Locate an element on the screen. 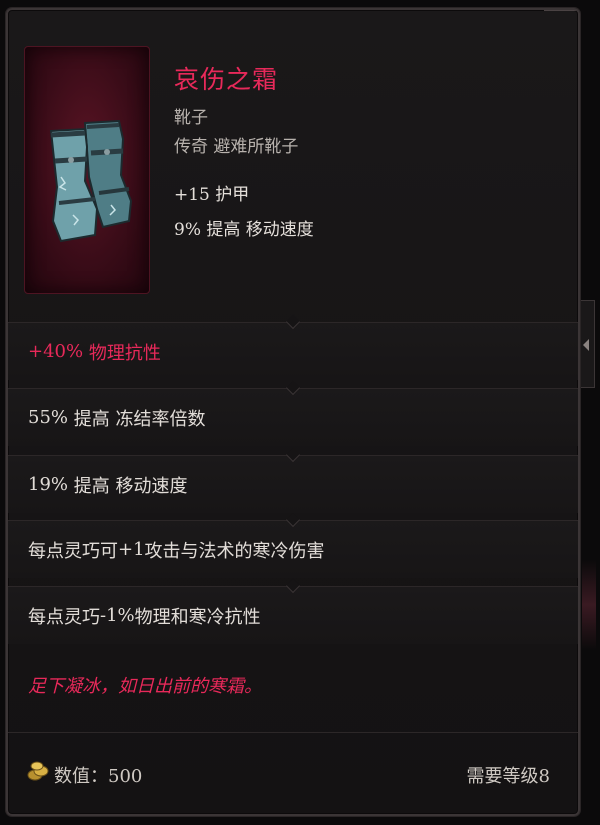 The image size is (600, 825). property-prefix: 每点灵巧可 is located at coordinates (73, 551).